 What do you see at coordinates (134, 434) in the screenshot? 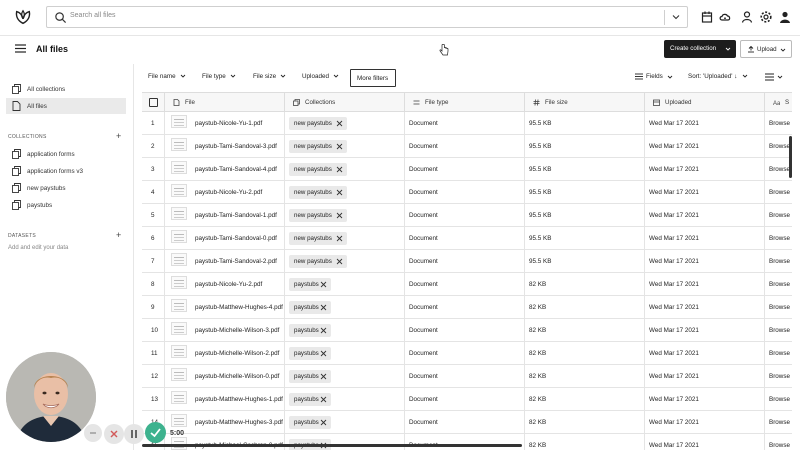
I see `pause-button` at bounding box center [134, 434].